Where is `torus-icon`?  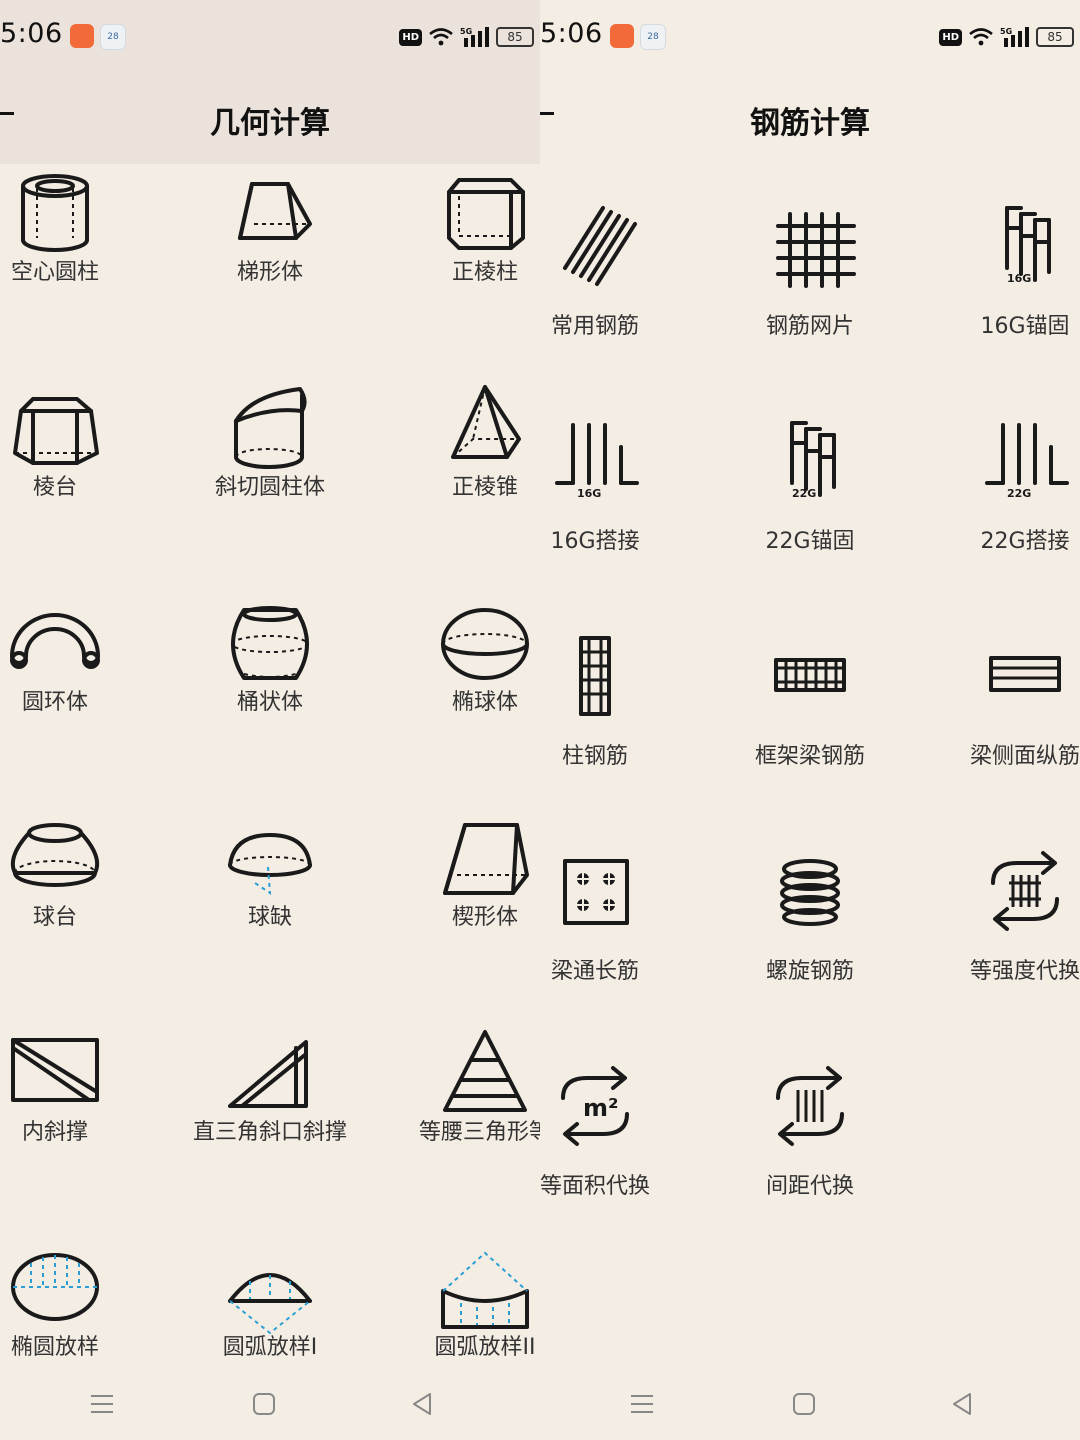
torus-icon is located at coordinates (55, 641).